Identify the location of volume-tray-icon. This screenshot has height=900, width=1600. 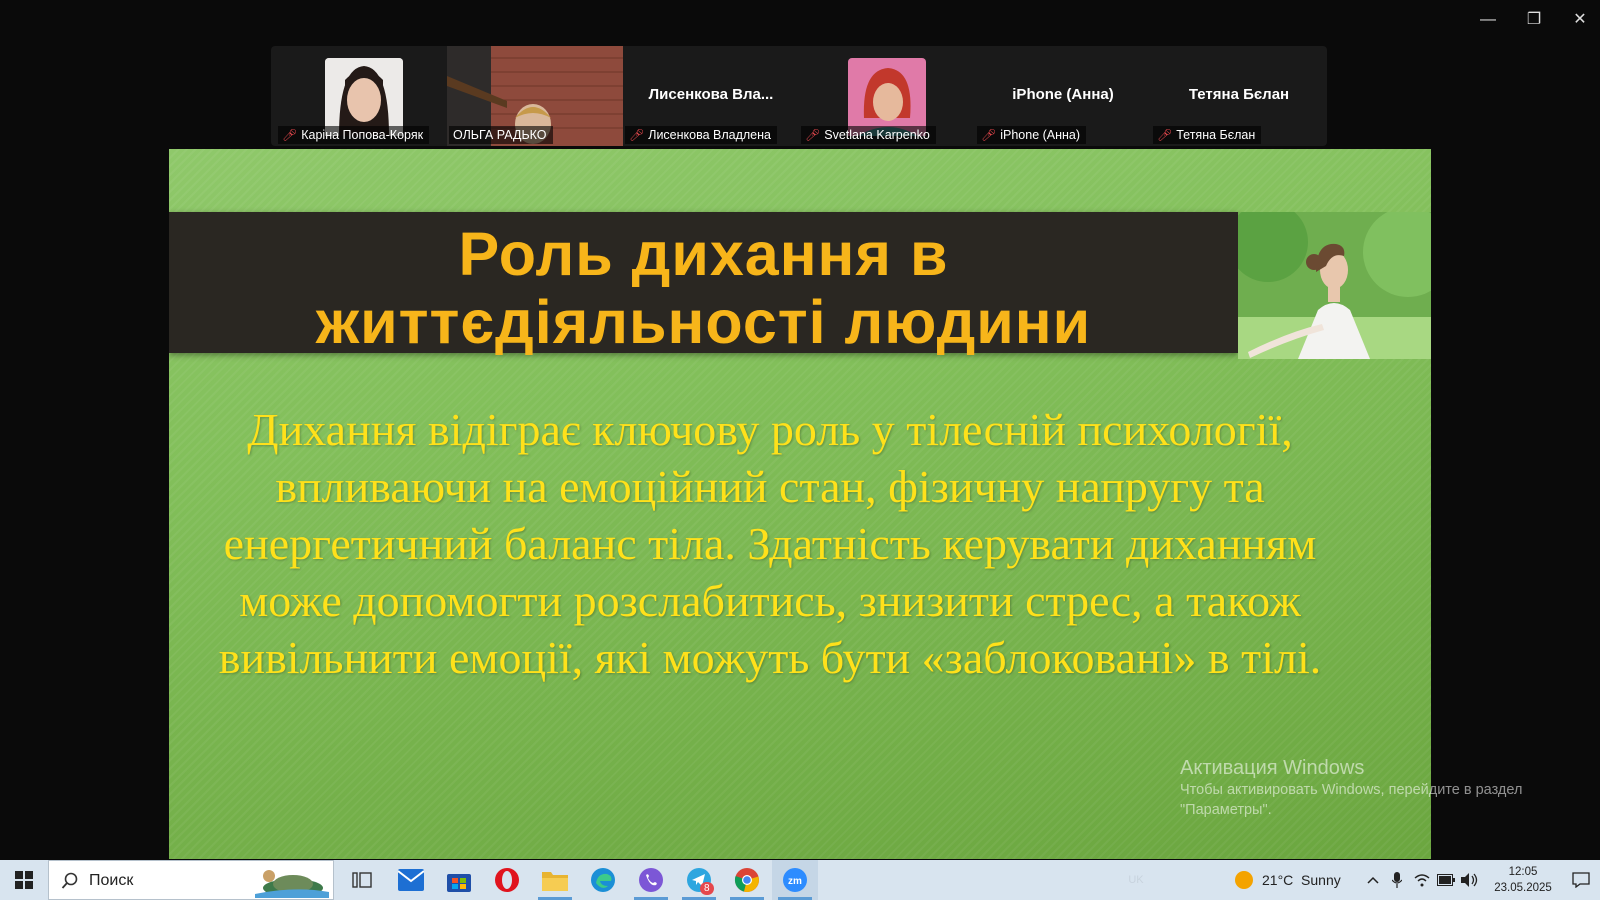
(1470, 880).